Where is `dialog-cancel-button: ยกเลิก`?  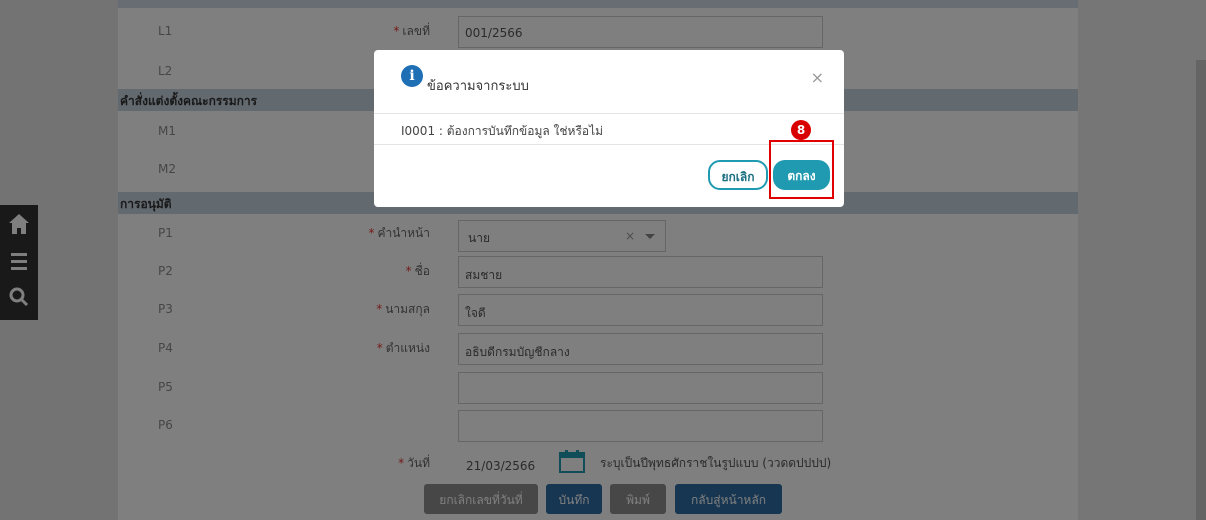 dialog-cancel-button: ยกเลิก is located at coordinates (738, 175).